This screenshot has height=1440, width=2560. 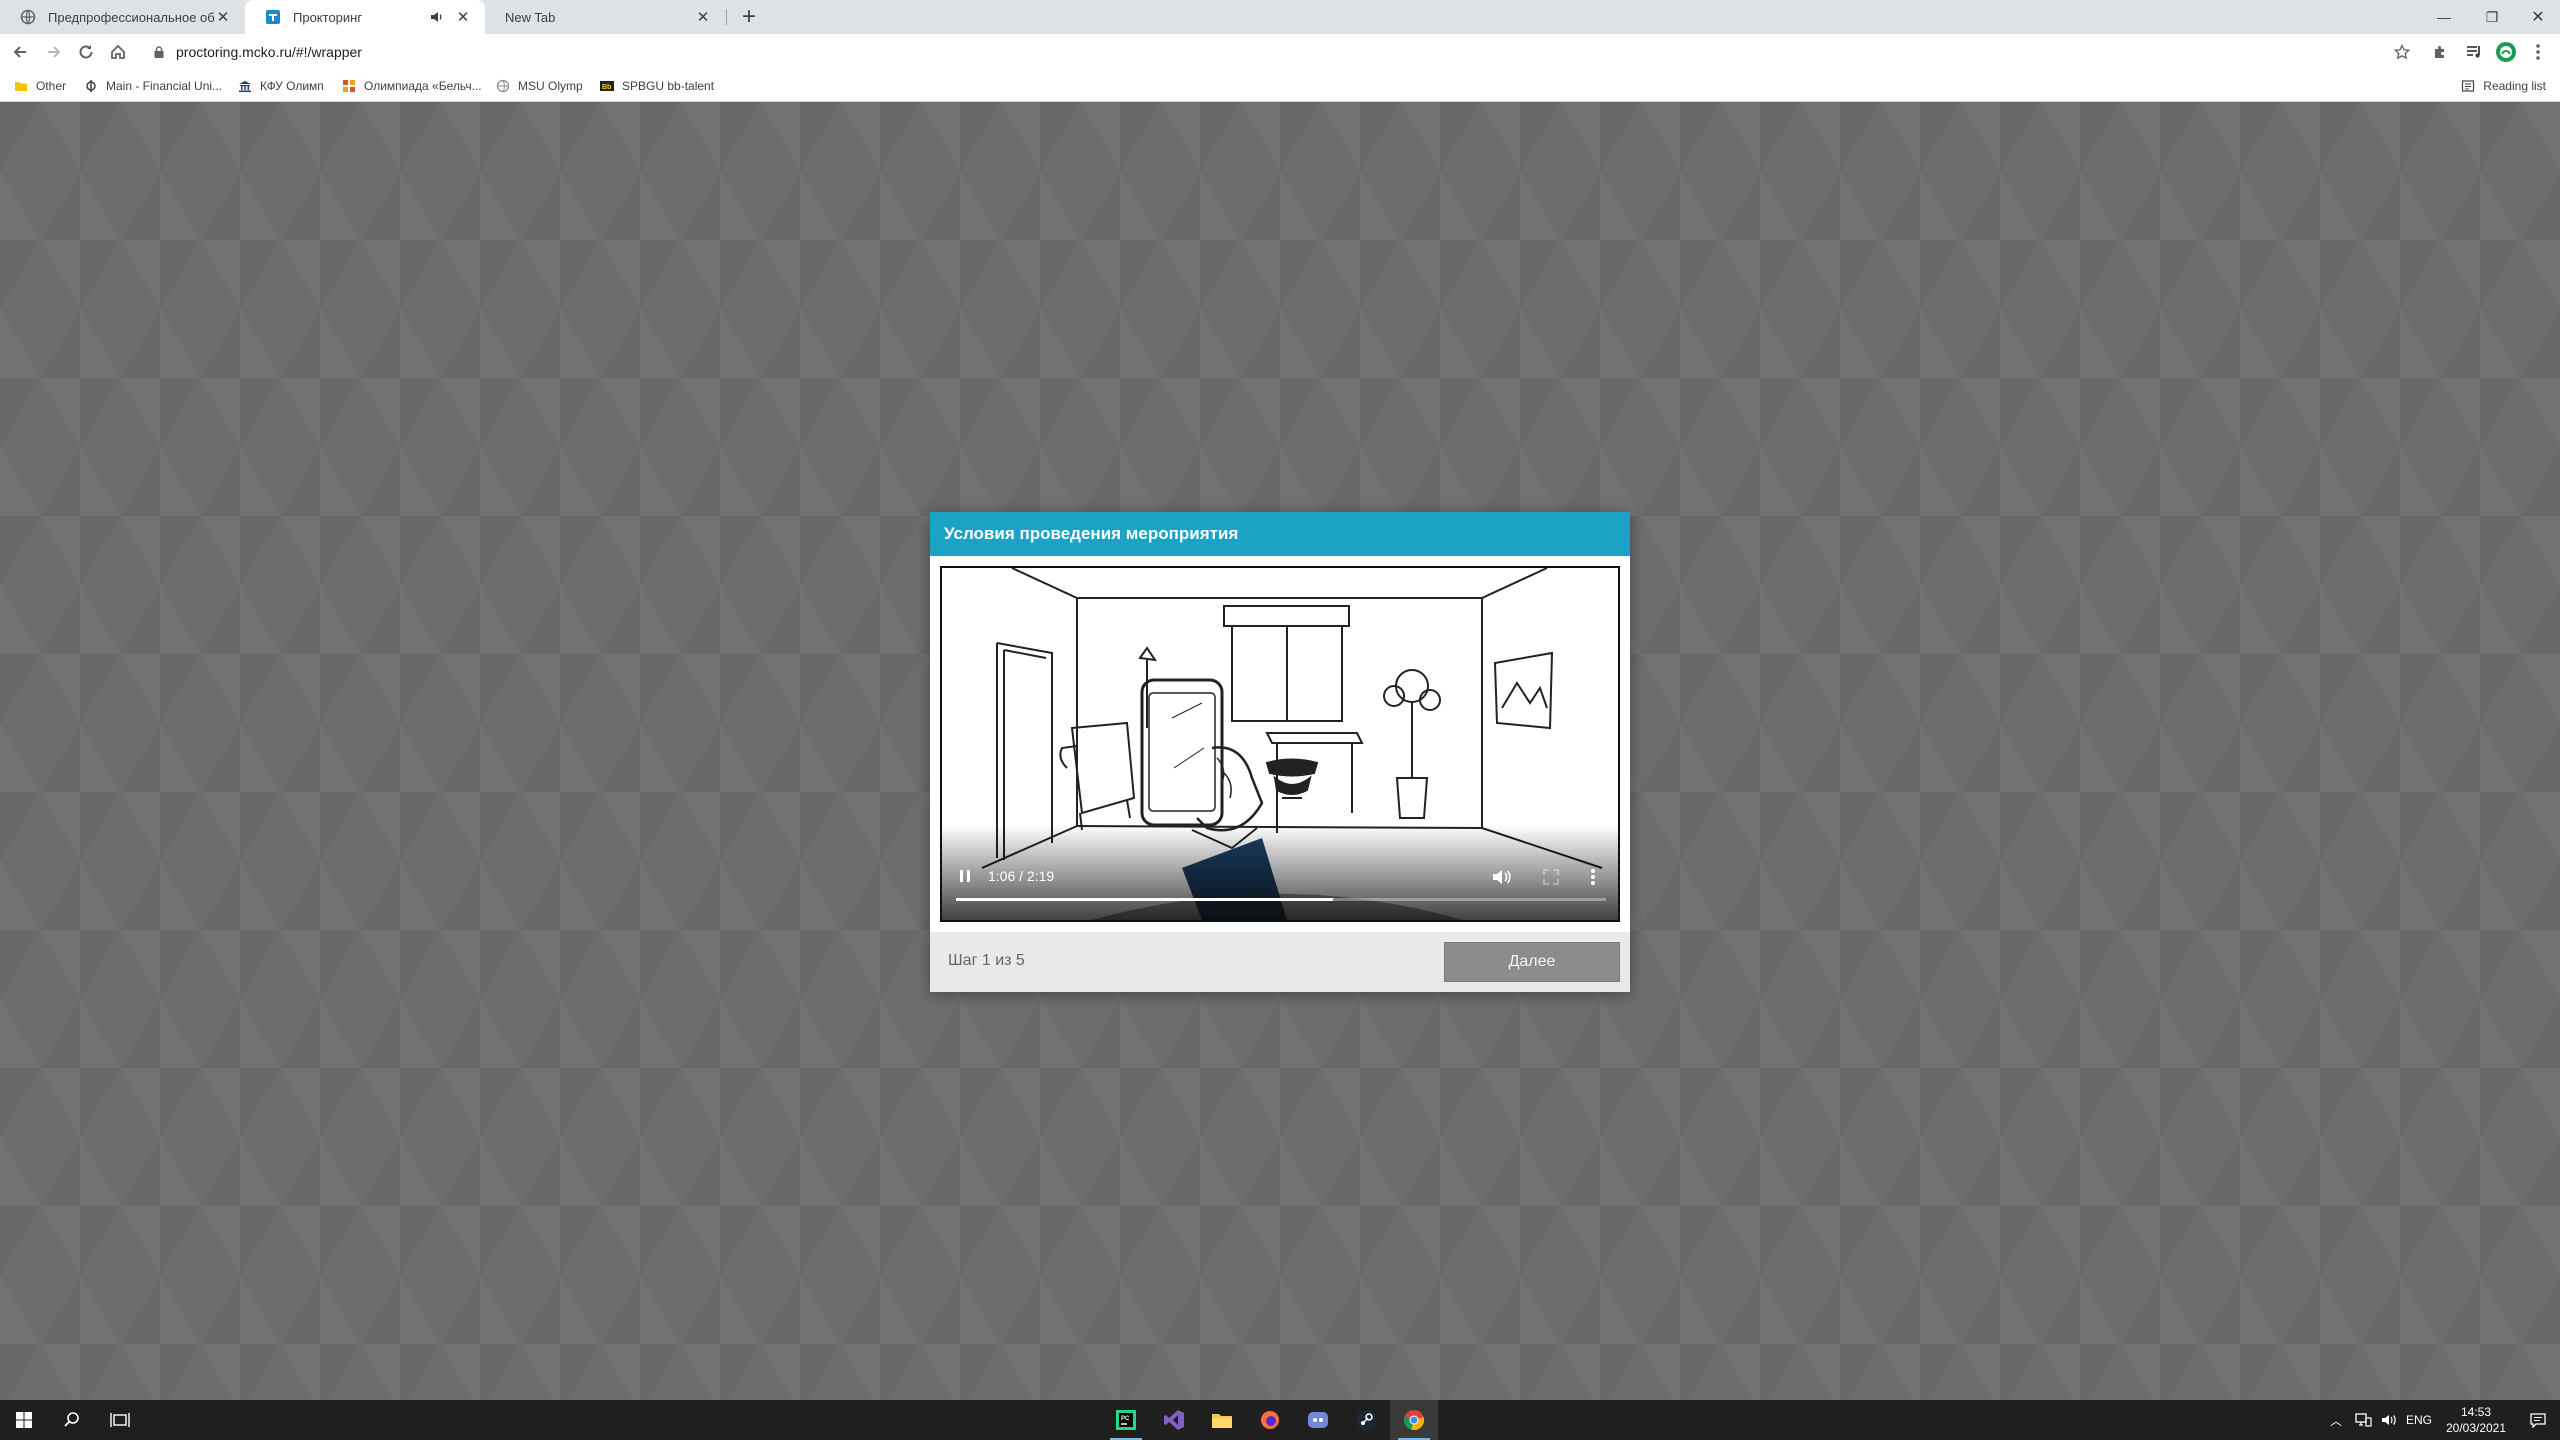 I want to click on back-button, so click(x=20, y=52).